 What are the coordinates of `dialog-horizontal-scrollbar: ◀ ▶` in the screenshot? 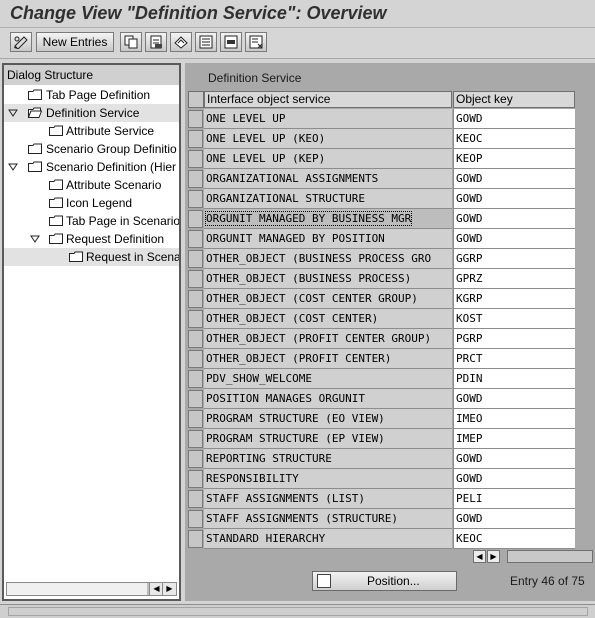 It's located at (91, 589).